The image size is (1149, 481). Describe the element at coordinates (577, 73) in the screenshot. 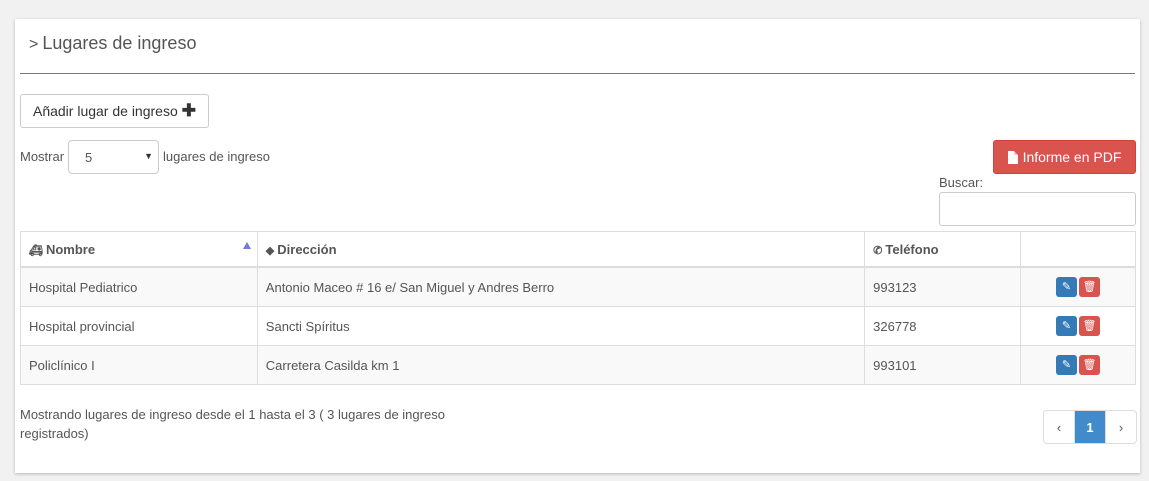

I see `divider` at that location.